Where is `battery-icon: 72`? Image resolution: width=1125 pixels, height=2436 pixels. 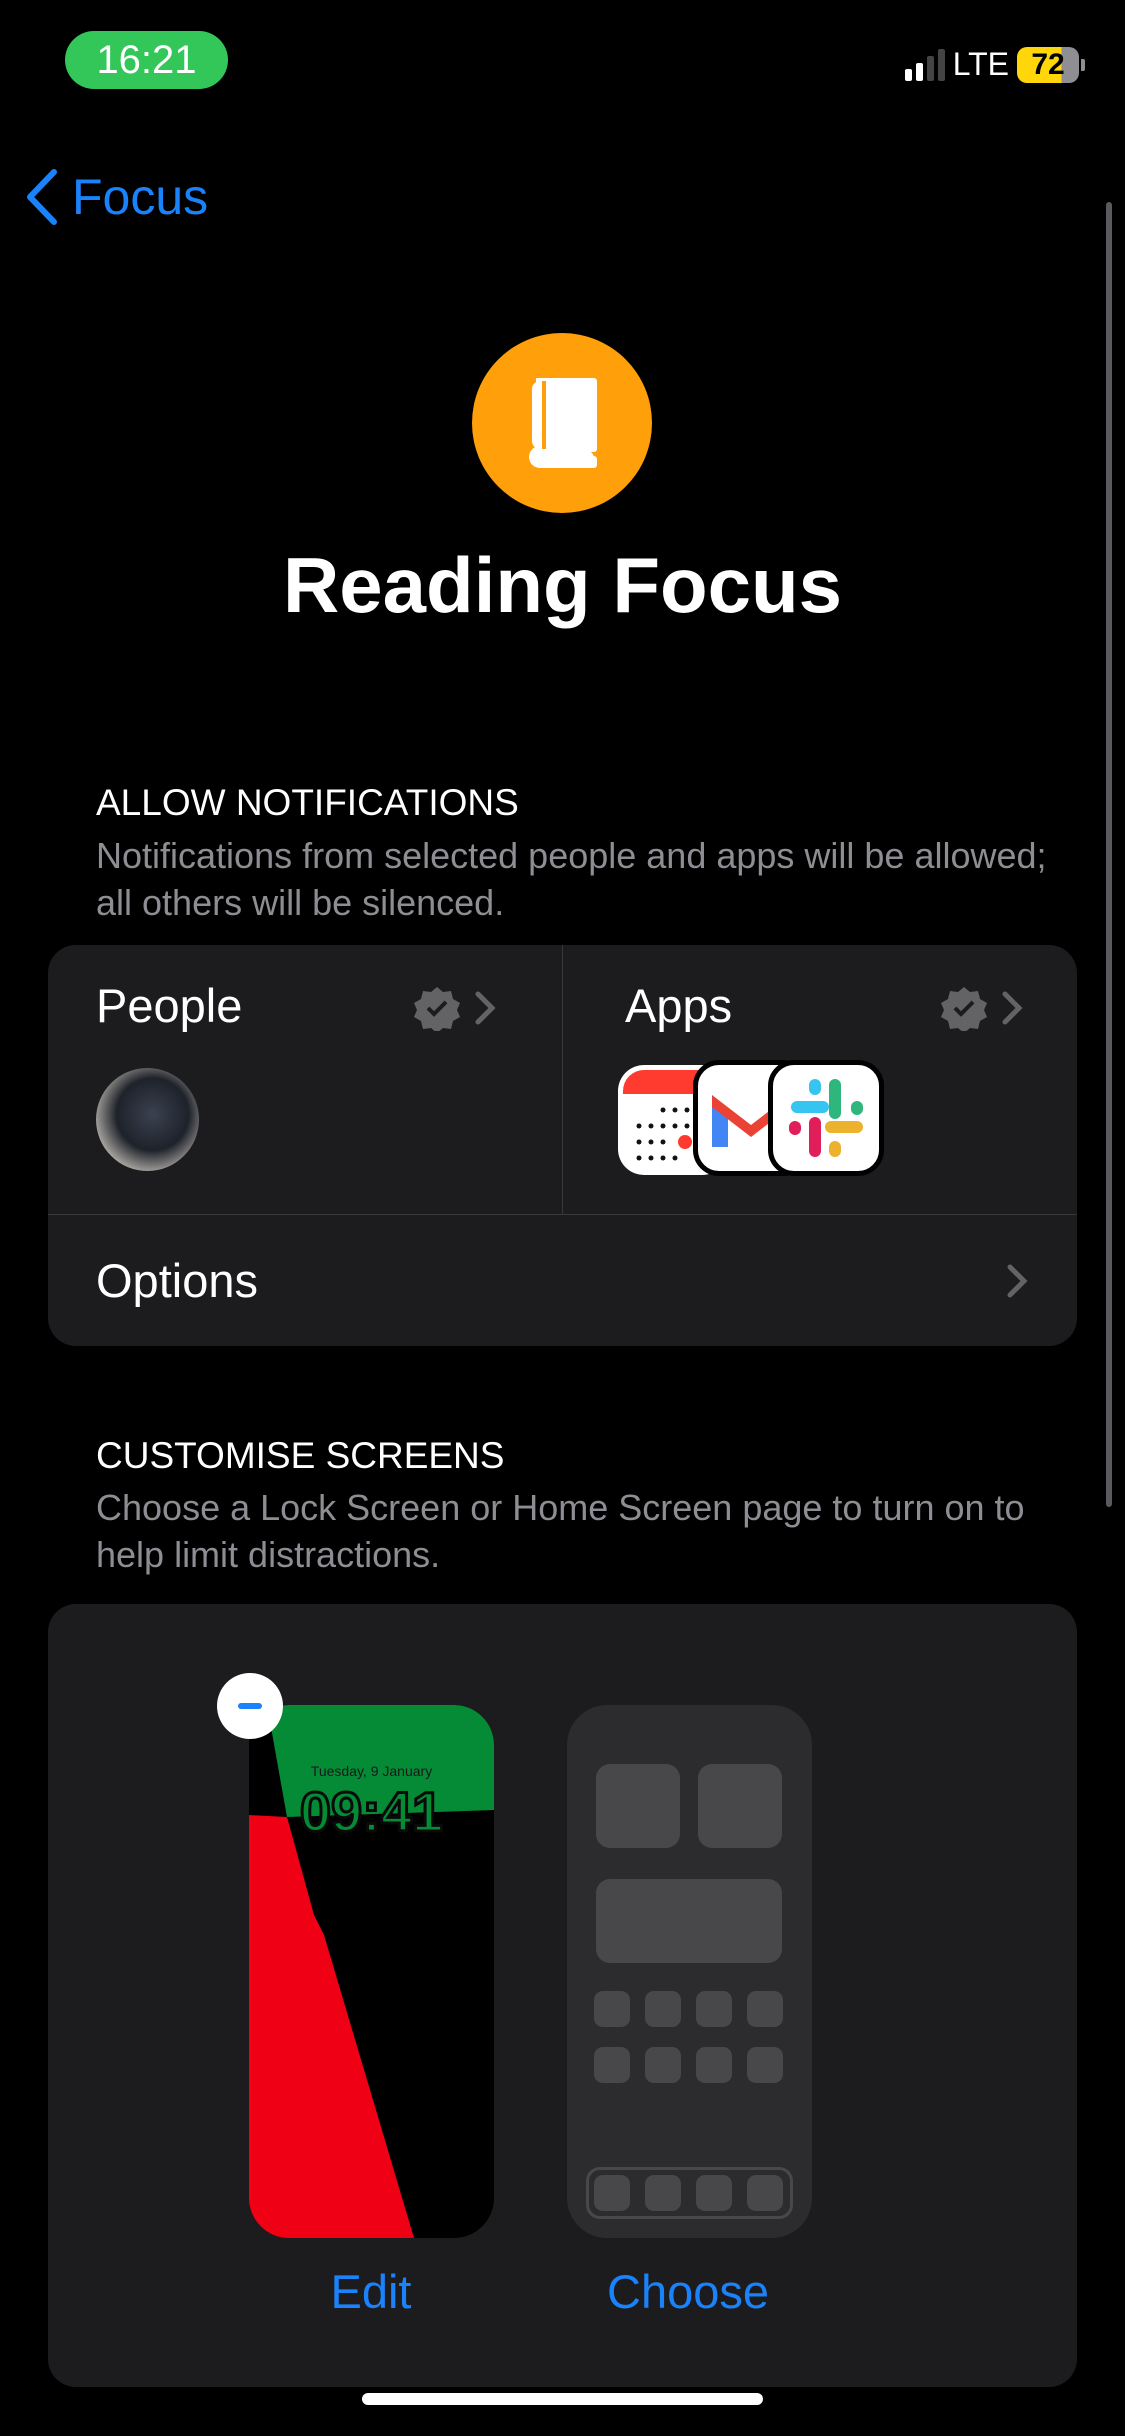
battery-icon: 72 is located at coordinates (1051, 64).